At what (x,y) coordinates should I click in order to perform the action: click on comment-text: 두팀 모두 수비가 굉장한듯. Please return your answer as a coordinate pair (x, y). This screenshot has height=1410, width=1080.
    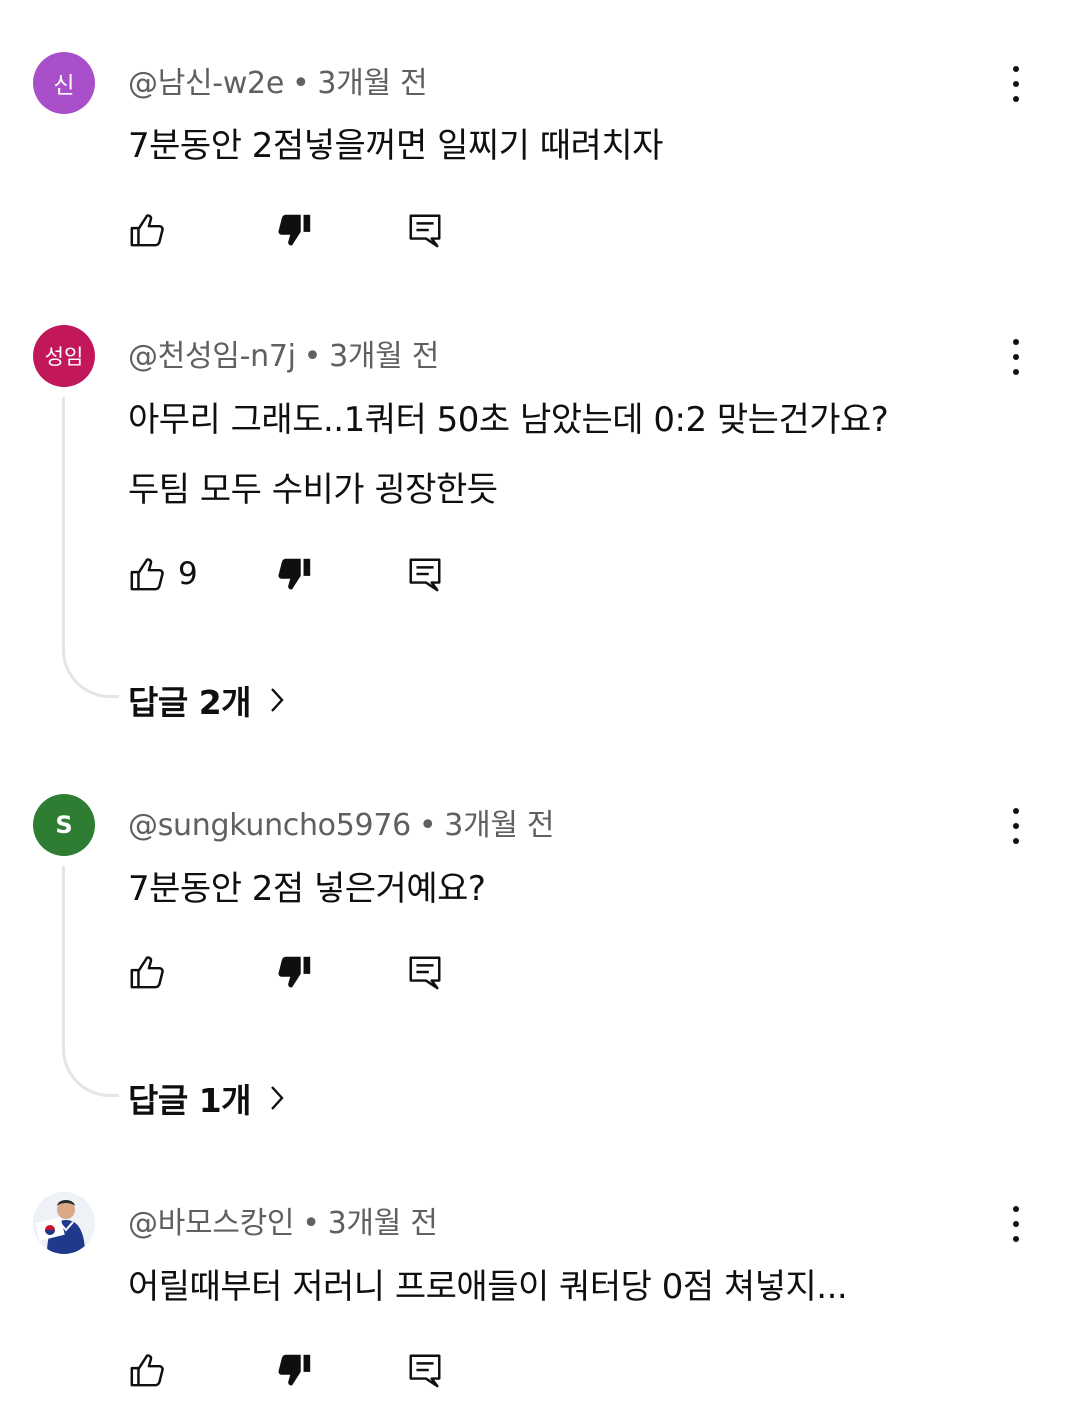
    Looking at the image, I should click on (313, 490).